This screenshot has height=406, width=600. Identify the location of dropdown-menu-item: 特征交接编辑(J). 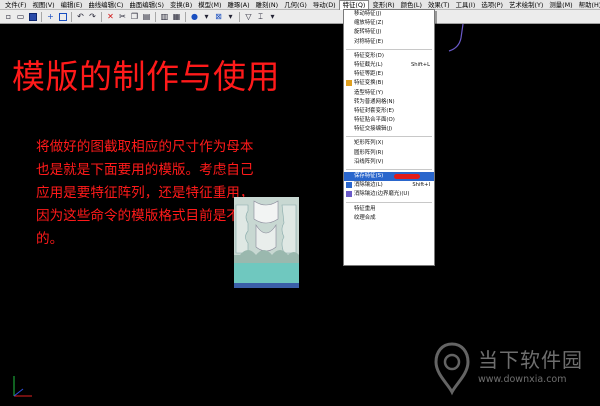
(389, 129).